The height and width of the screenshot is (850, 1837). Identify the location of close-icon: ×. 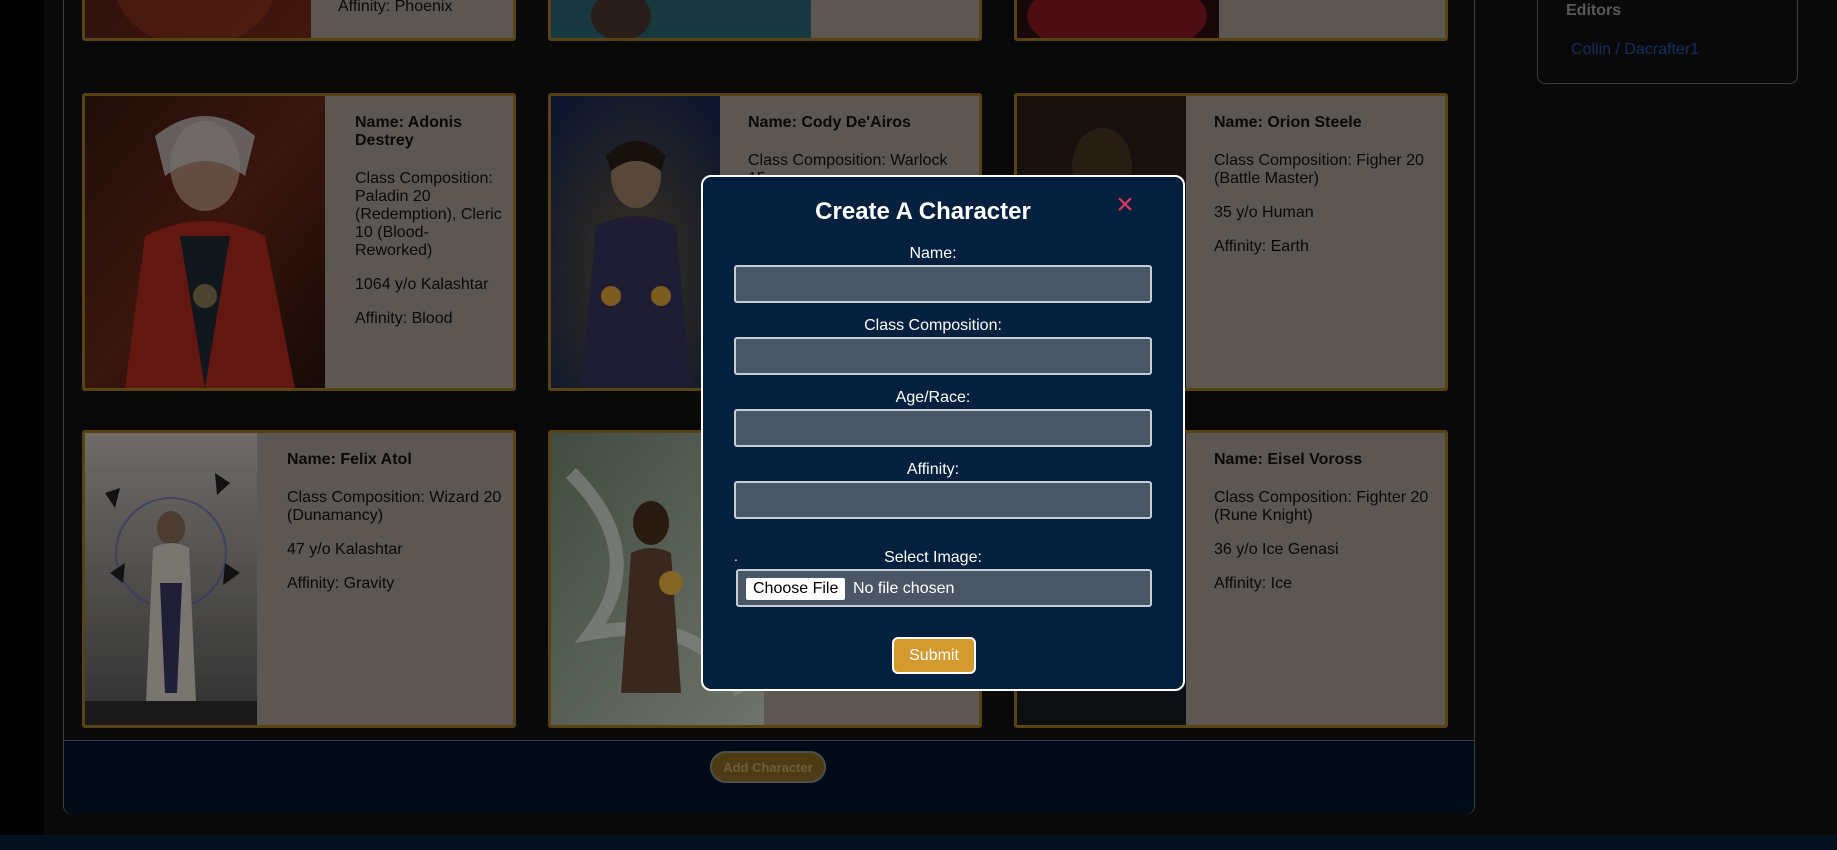
(1125, 205).